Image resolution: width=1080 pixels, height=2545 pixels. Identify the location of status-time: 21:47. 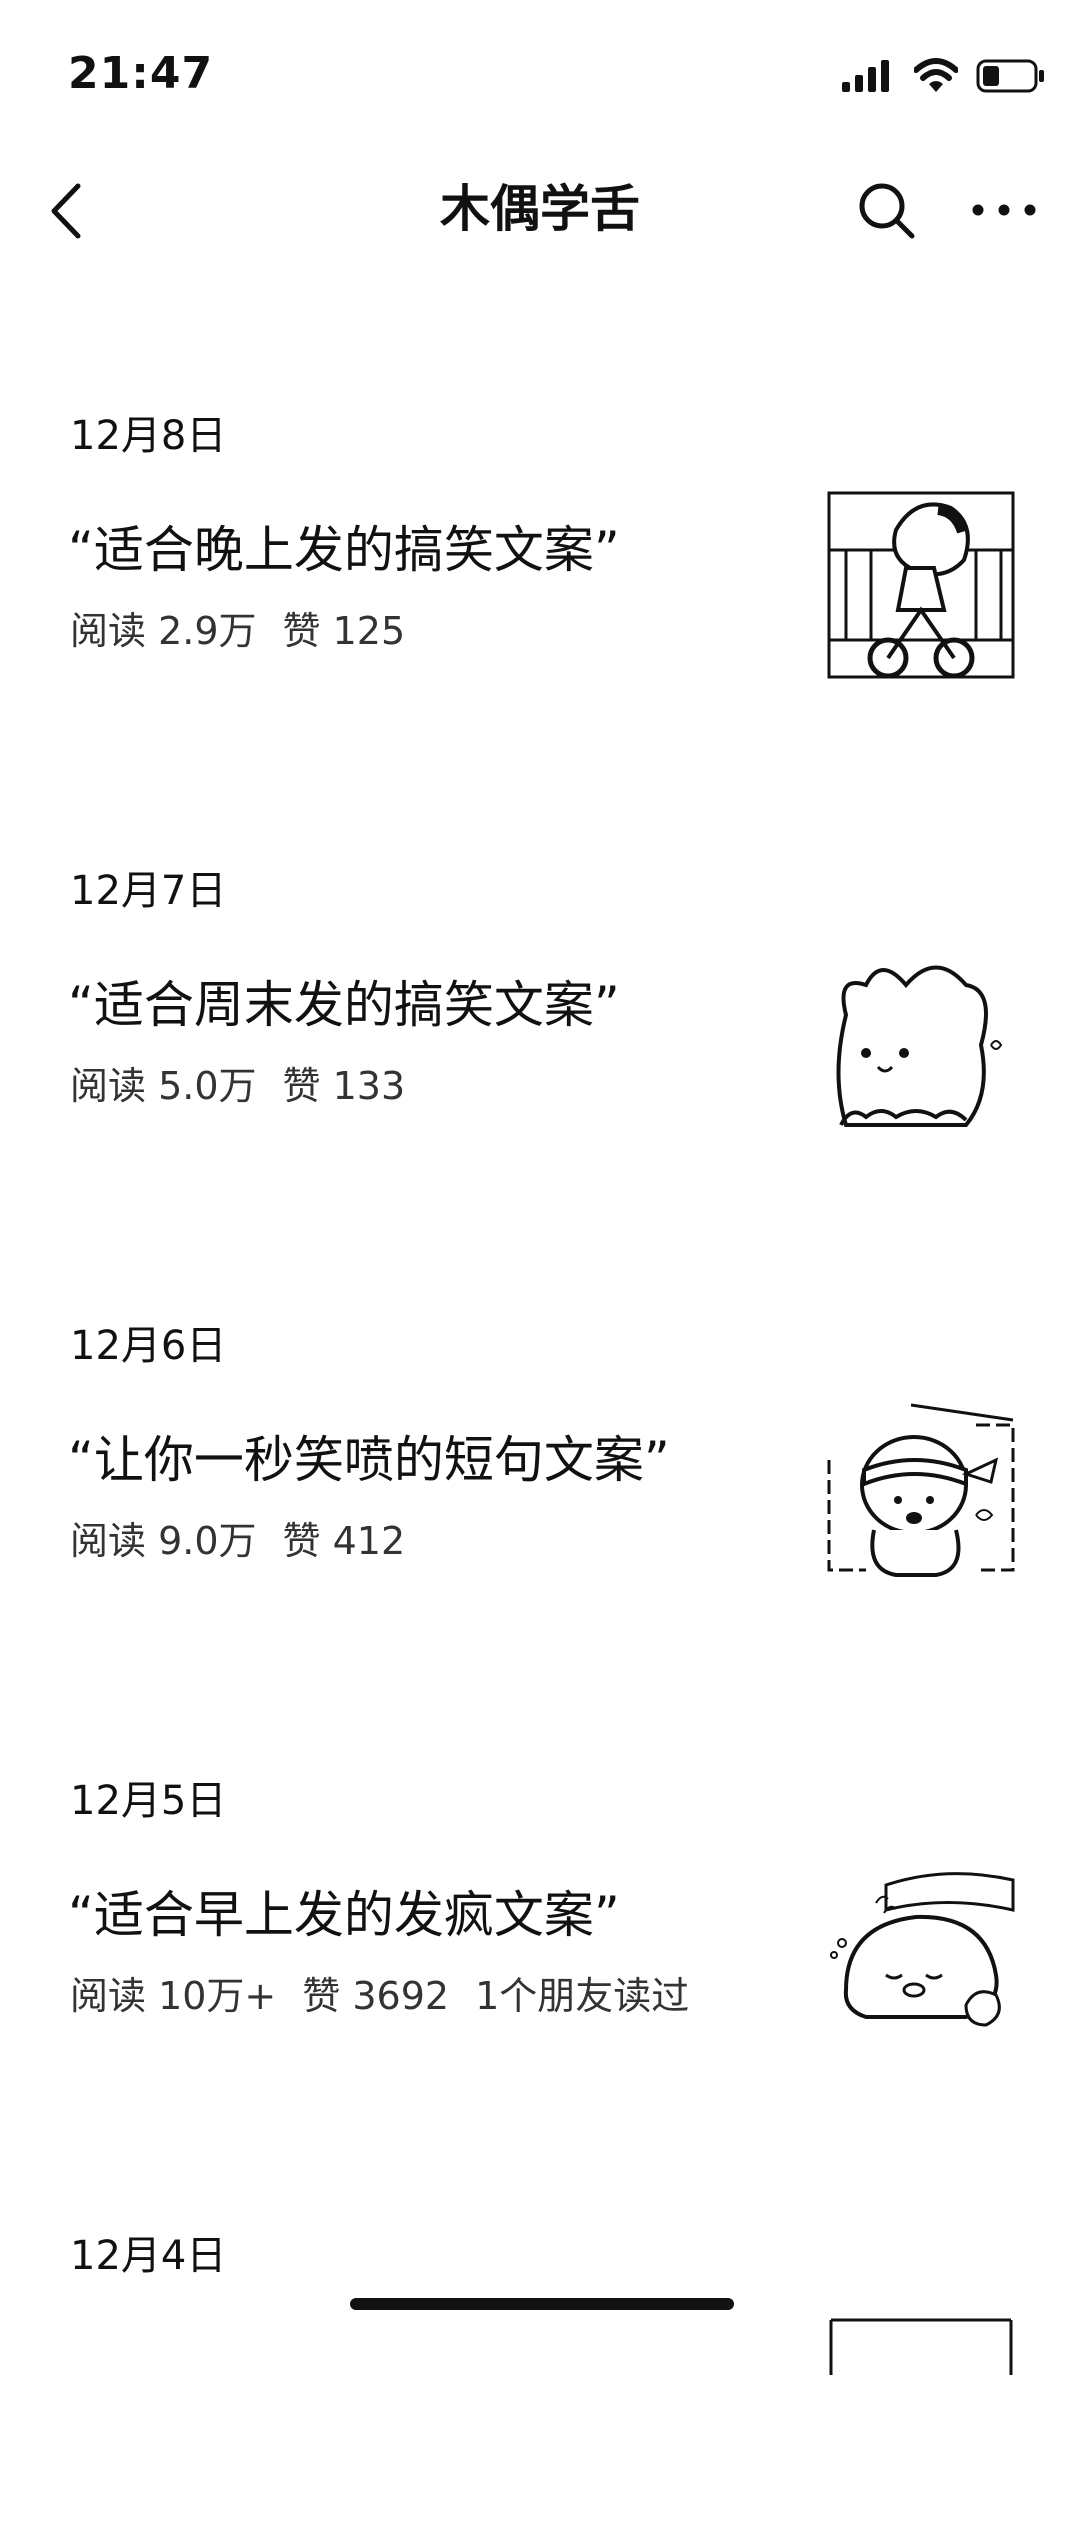
(141, 73).